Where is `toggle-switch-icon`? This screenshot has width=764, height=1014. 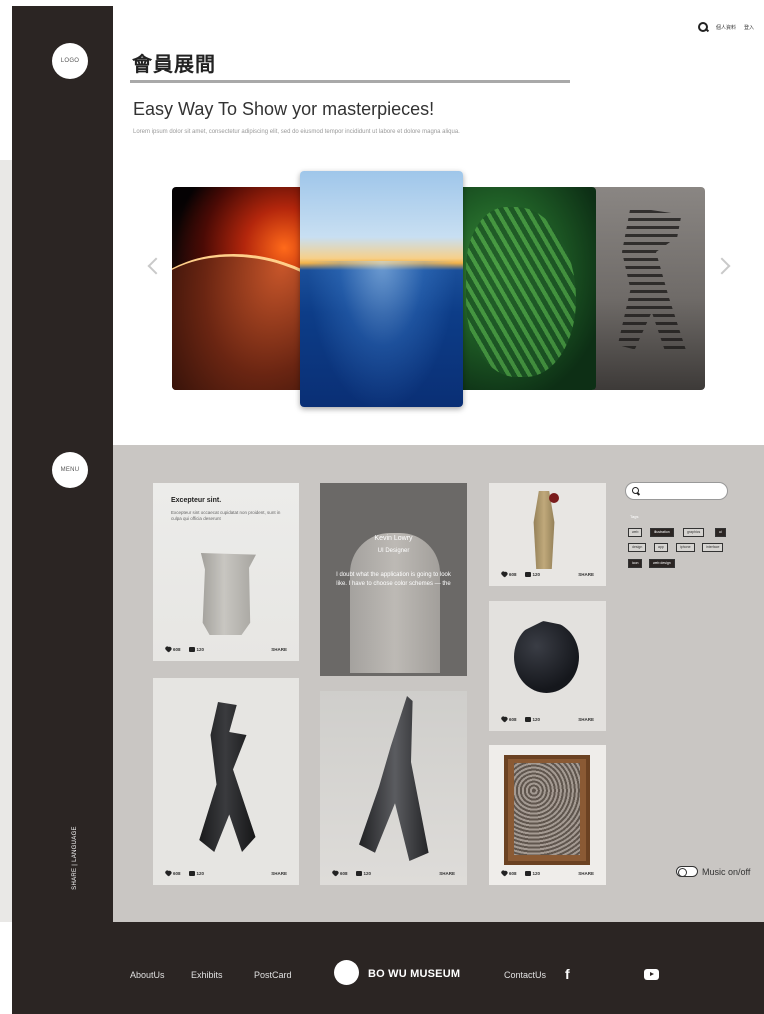 toggle-switch-icon is located at coordinates (687, 871).